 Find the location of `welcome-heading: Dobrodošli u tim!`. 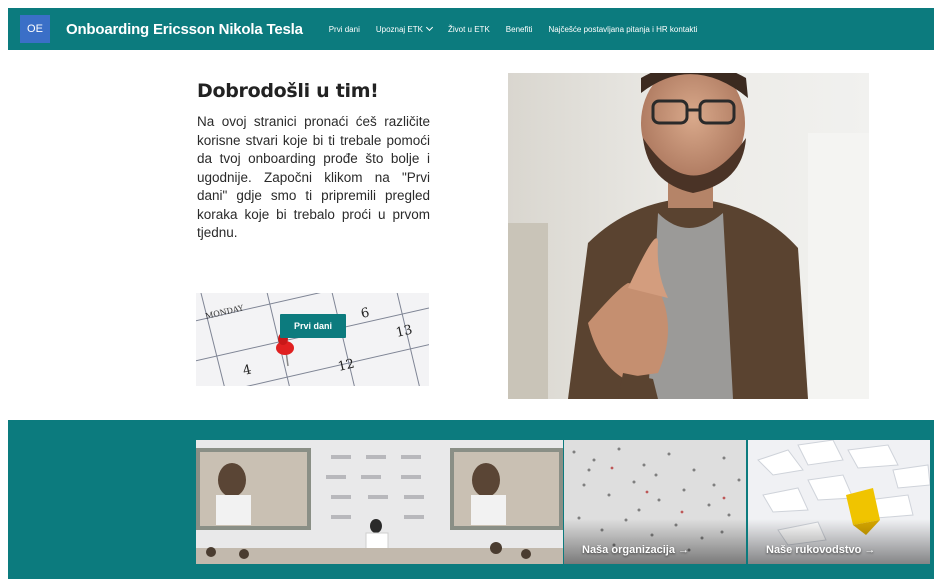

welcome-heading: Dobrodošli u tim! is located at coordinates (288, 91).